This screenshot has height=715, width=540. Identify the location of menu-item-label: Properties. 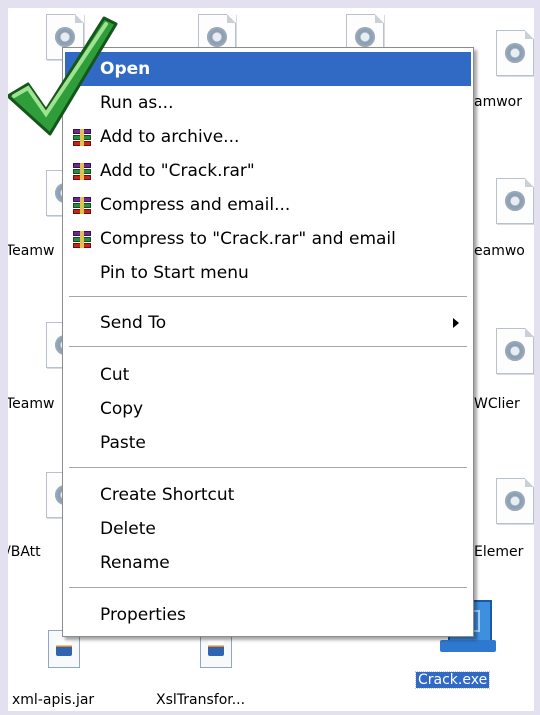
(143, 615).